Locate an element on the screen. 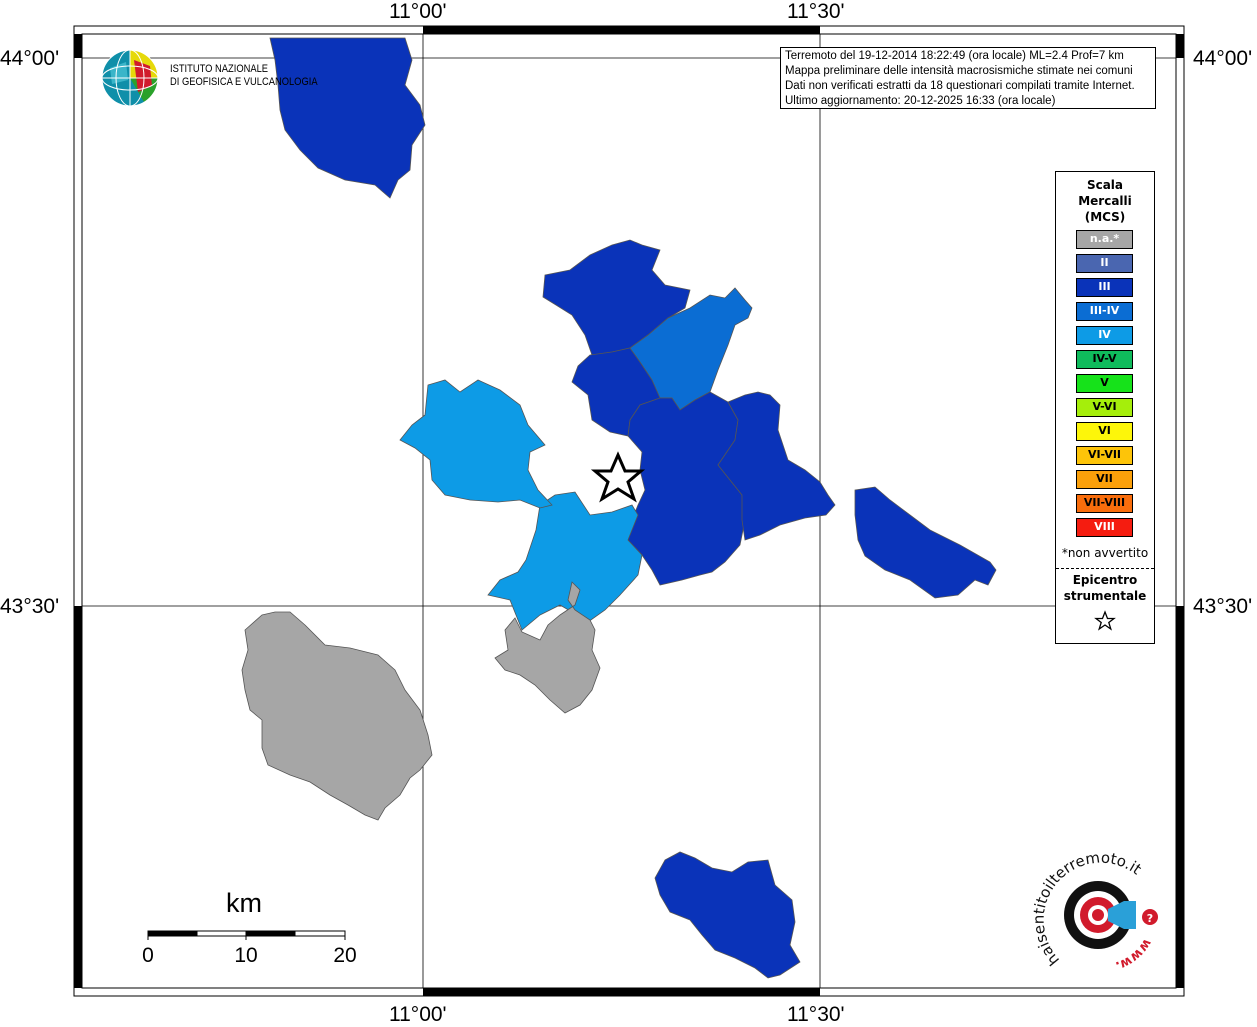 This screenshot has height=1027, width=1257. legend-epicenter-label: Epicentro strumentale is located at coordinates (1105, 588).